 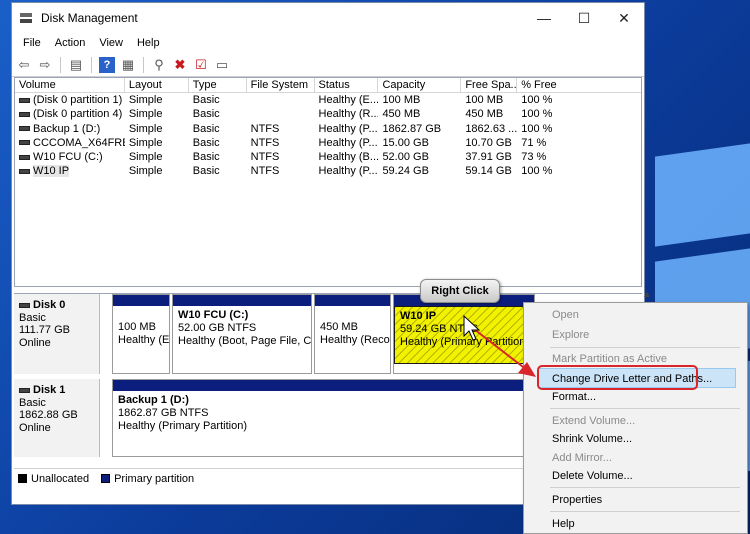 I want to click on partition-status: Healthy (E, so click(x=143, y=340).